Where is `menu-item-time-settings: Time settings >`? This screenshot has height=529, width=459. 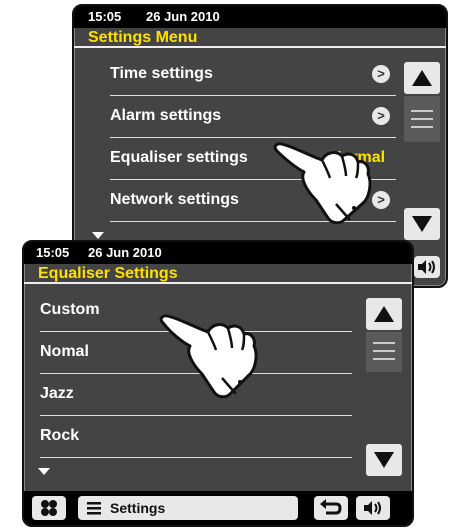
menu-item-time-settings: Time settings > is located at coordinates (253, 75).